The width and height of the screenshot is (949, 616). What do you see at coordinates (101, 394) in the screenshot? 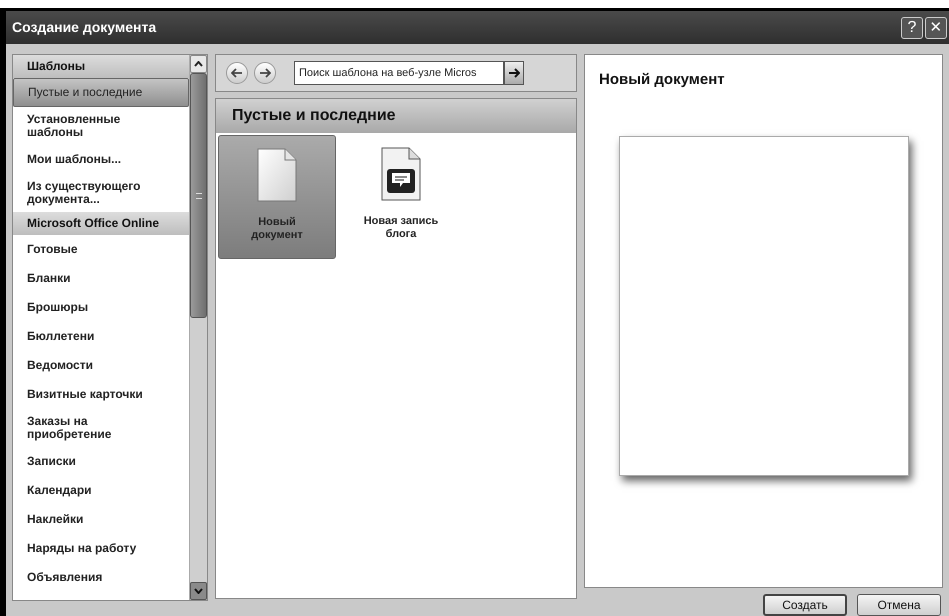
I see `category-item: Визитные карточки` at bounding box center [101, 394].